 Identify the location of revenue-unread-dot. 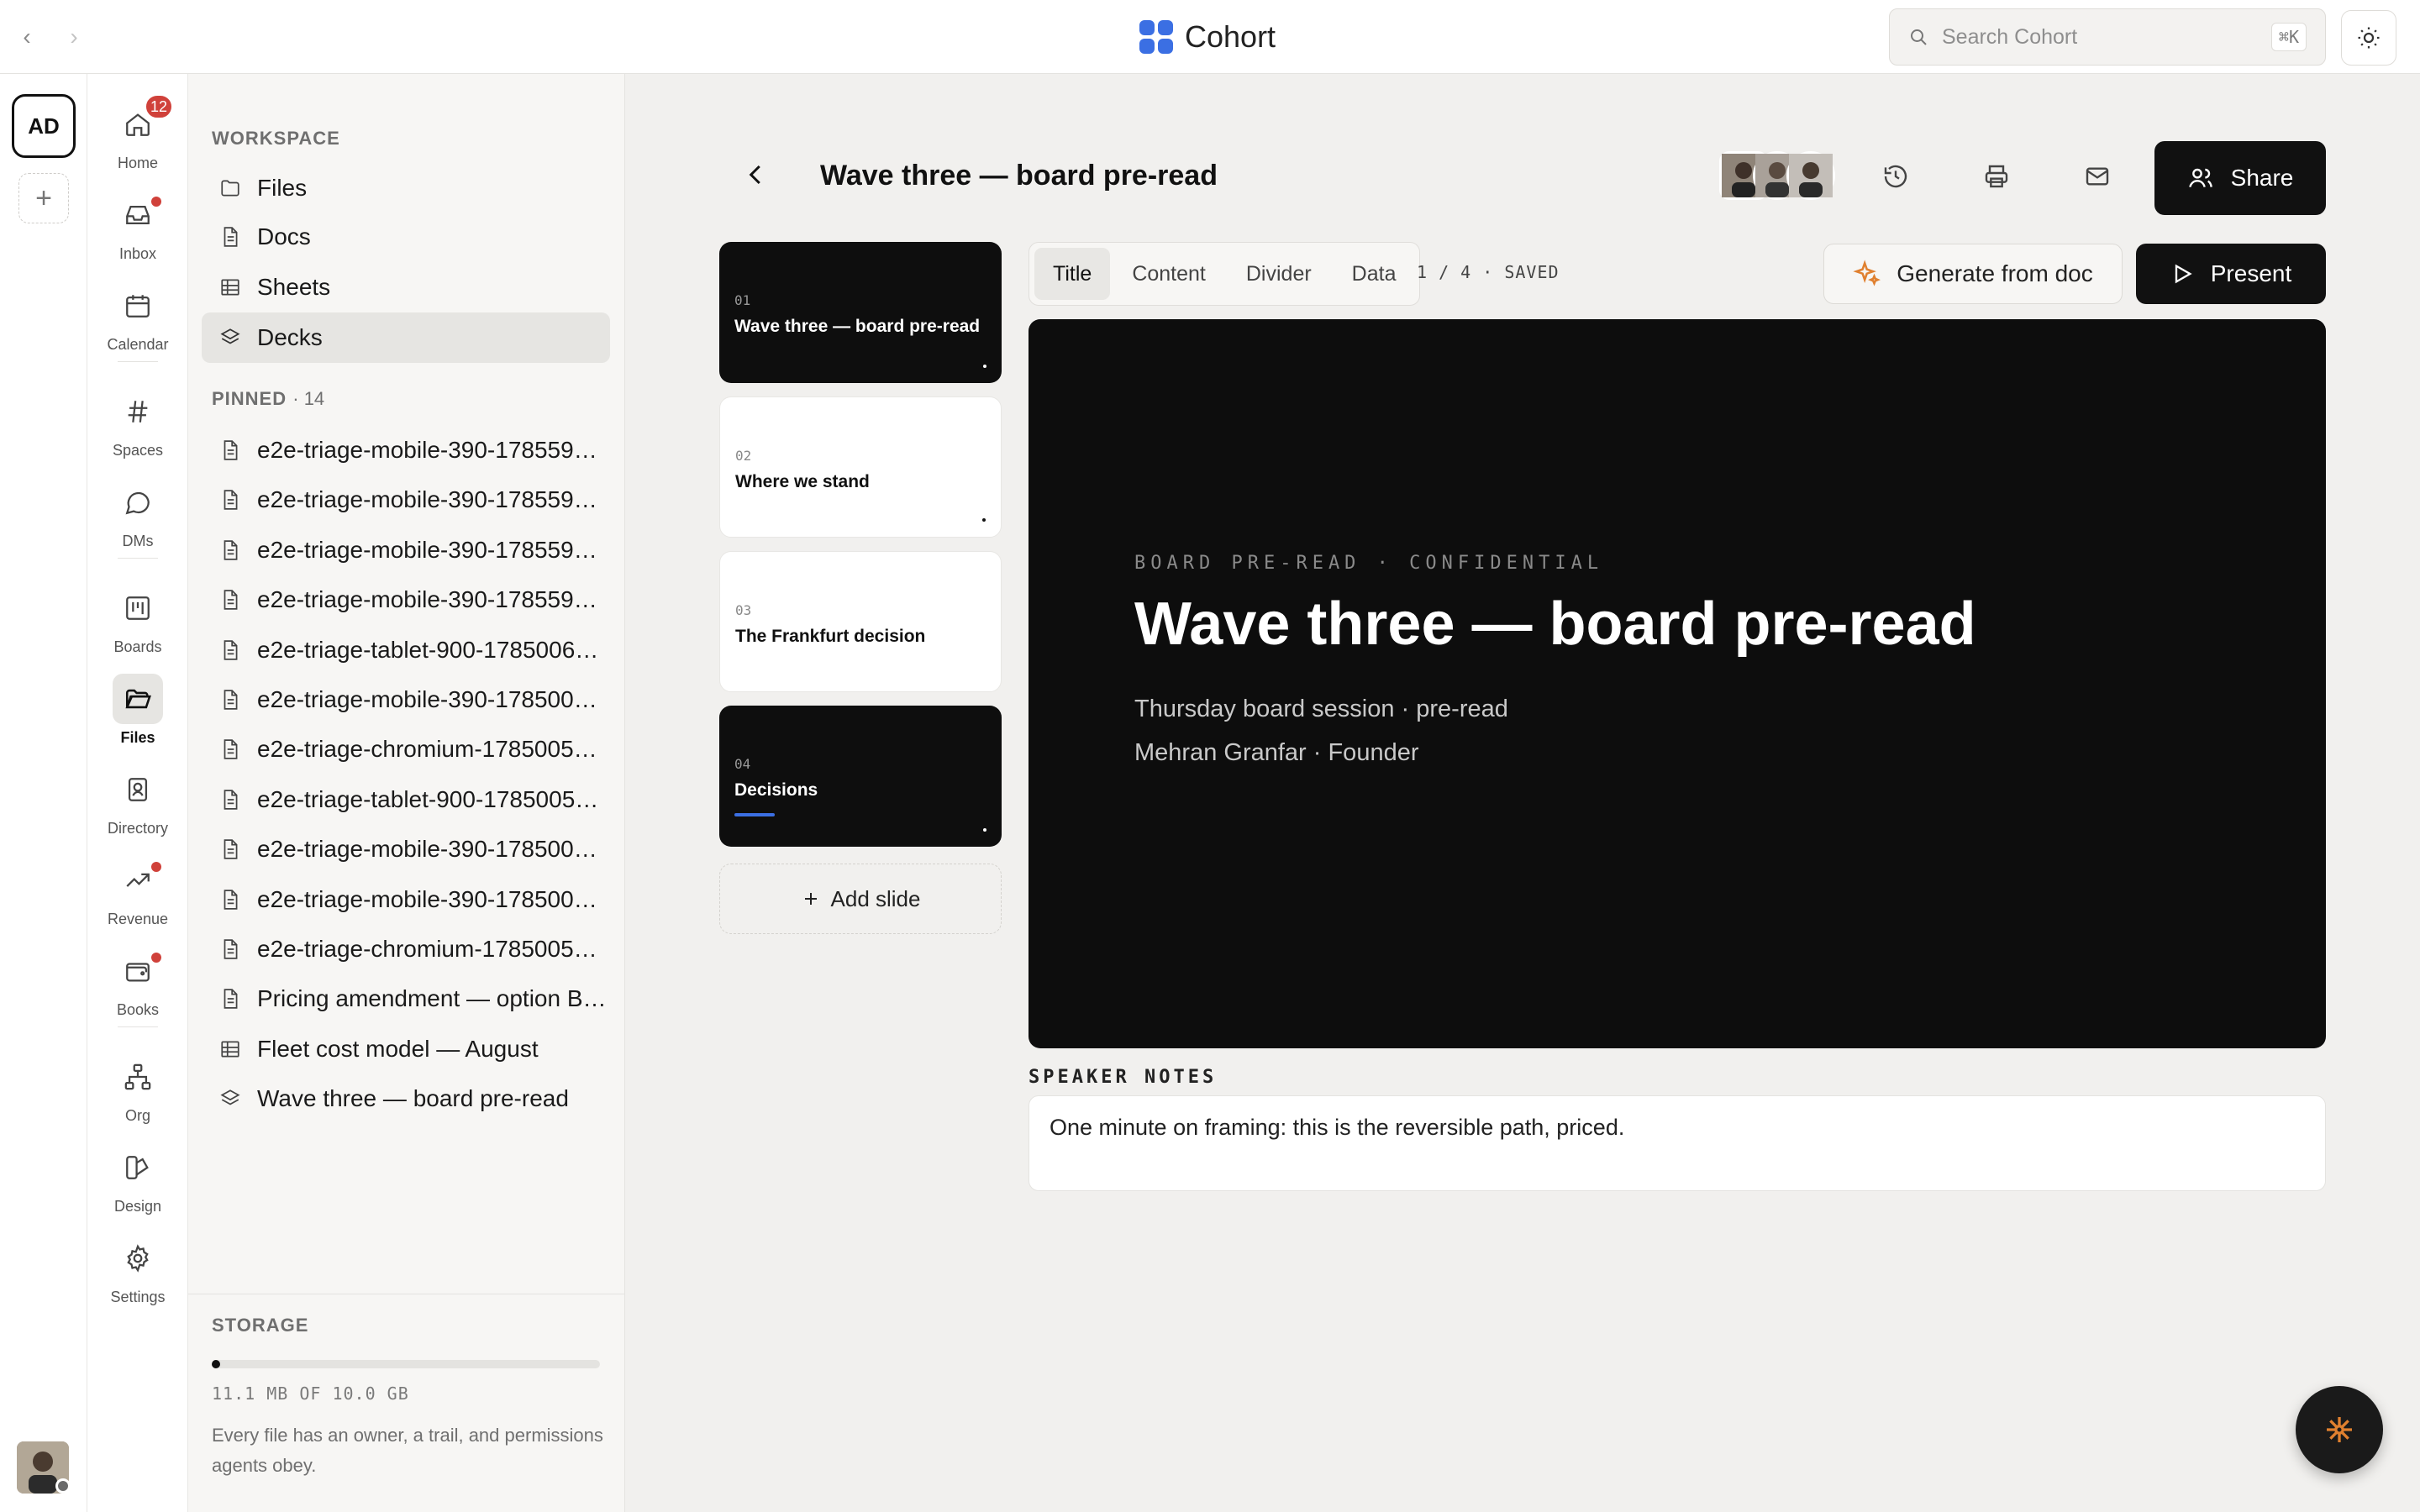
(156, 867).